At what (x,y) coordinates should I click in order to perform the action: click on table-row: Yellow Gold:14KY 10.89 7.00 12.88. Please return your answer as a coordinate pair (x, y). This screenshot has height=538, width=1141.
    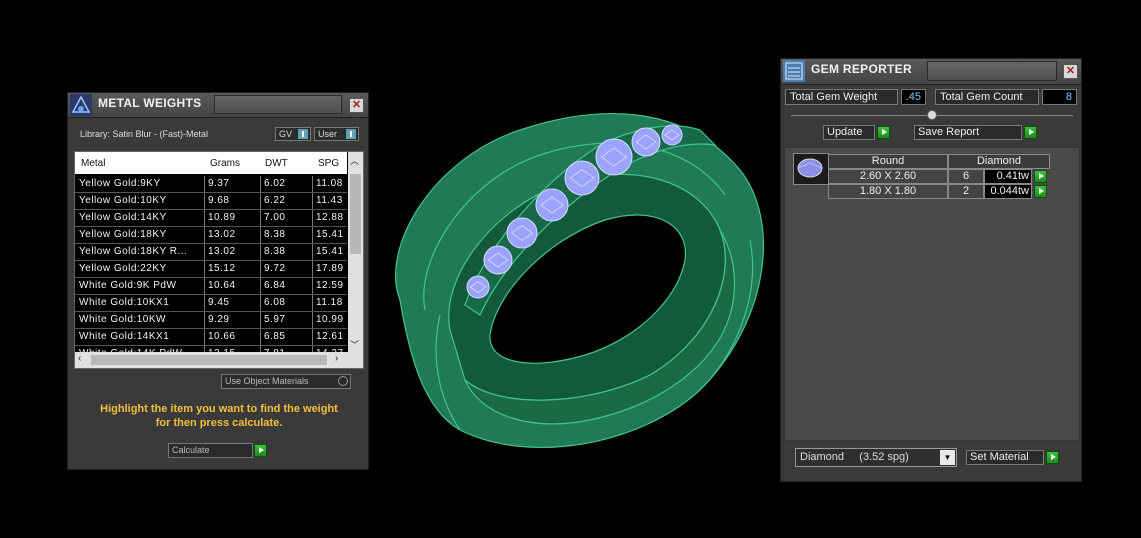
    Looking at the image, I should click on (211, 218).